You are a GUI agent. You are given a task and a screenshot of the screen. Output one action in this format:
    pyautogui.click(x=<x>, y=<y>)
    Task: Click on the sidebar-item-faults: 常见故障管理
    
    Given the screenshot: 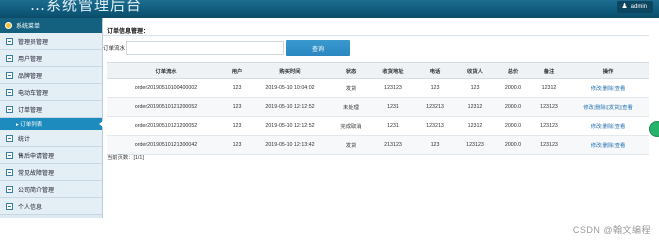 What is the action you would take?
    pyautogui.click(x=51, y=172)
    